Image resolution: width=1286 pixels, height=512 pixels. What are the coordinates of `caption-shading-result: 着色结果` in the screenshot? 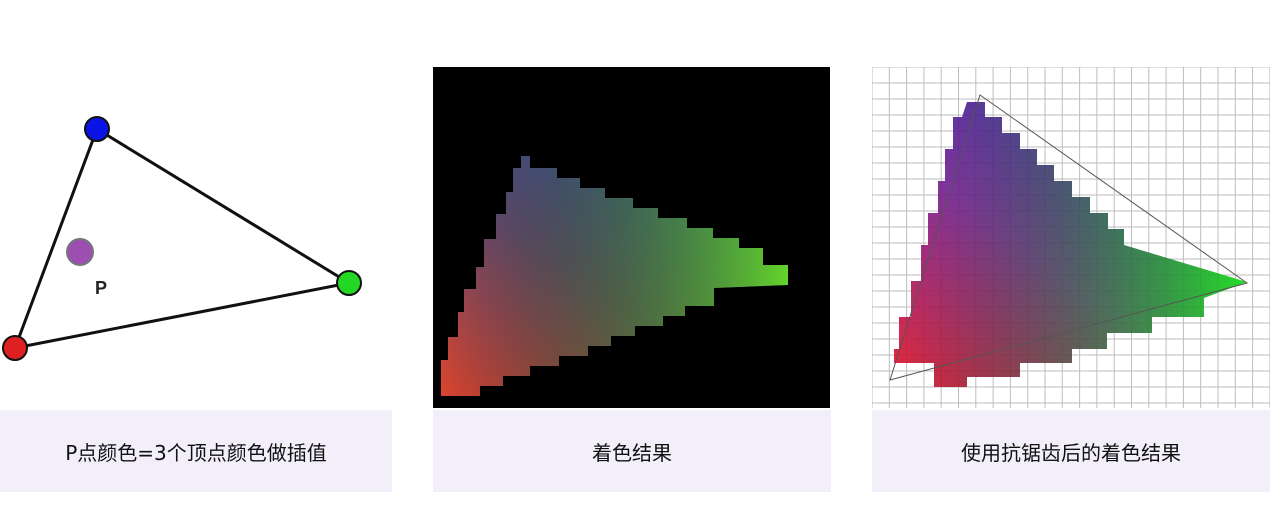 It's located at (632, 451).